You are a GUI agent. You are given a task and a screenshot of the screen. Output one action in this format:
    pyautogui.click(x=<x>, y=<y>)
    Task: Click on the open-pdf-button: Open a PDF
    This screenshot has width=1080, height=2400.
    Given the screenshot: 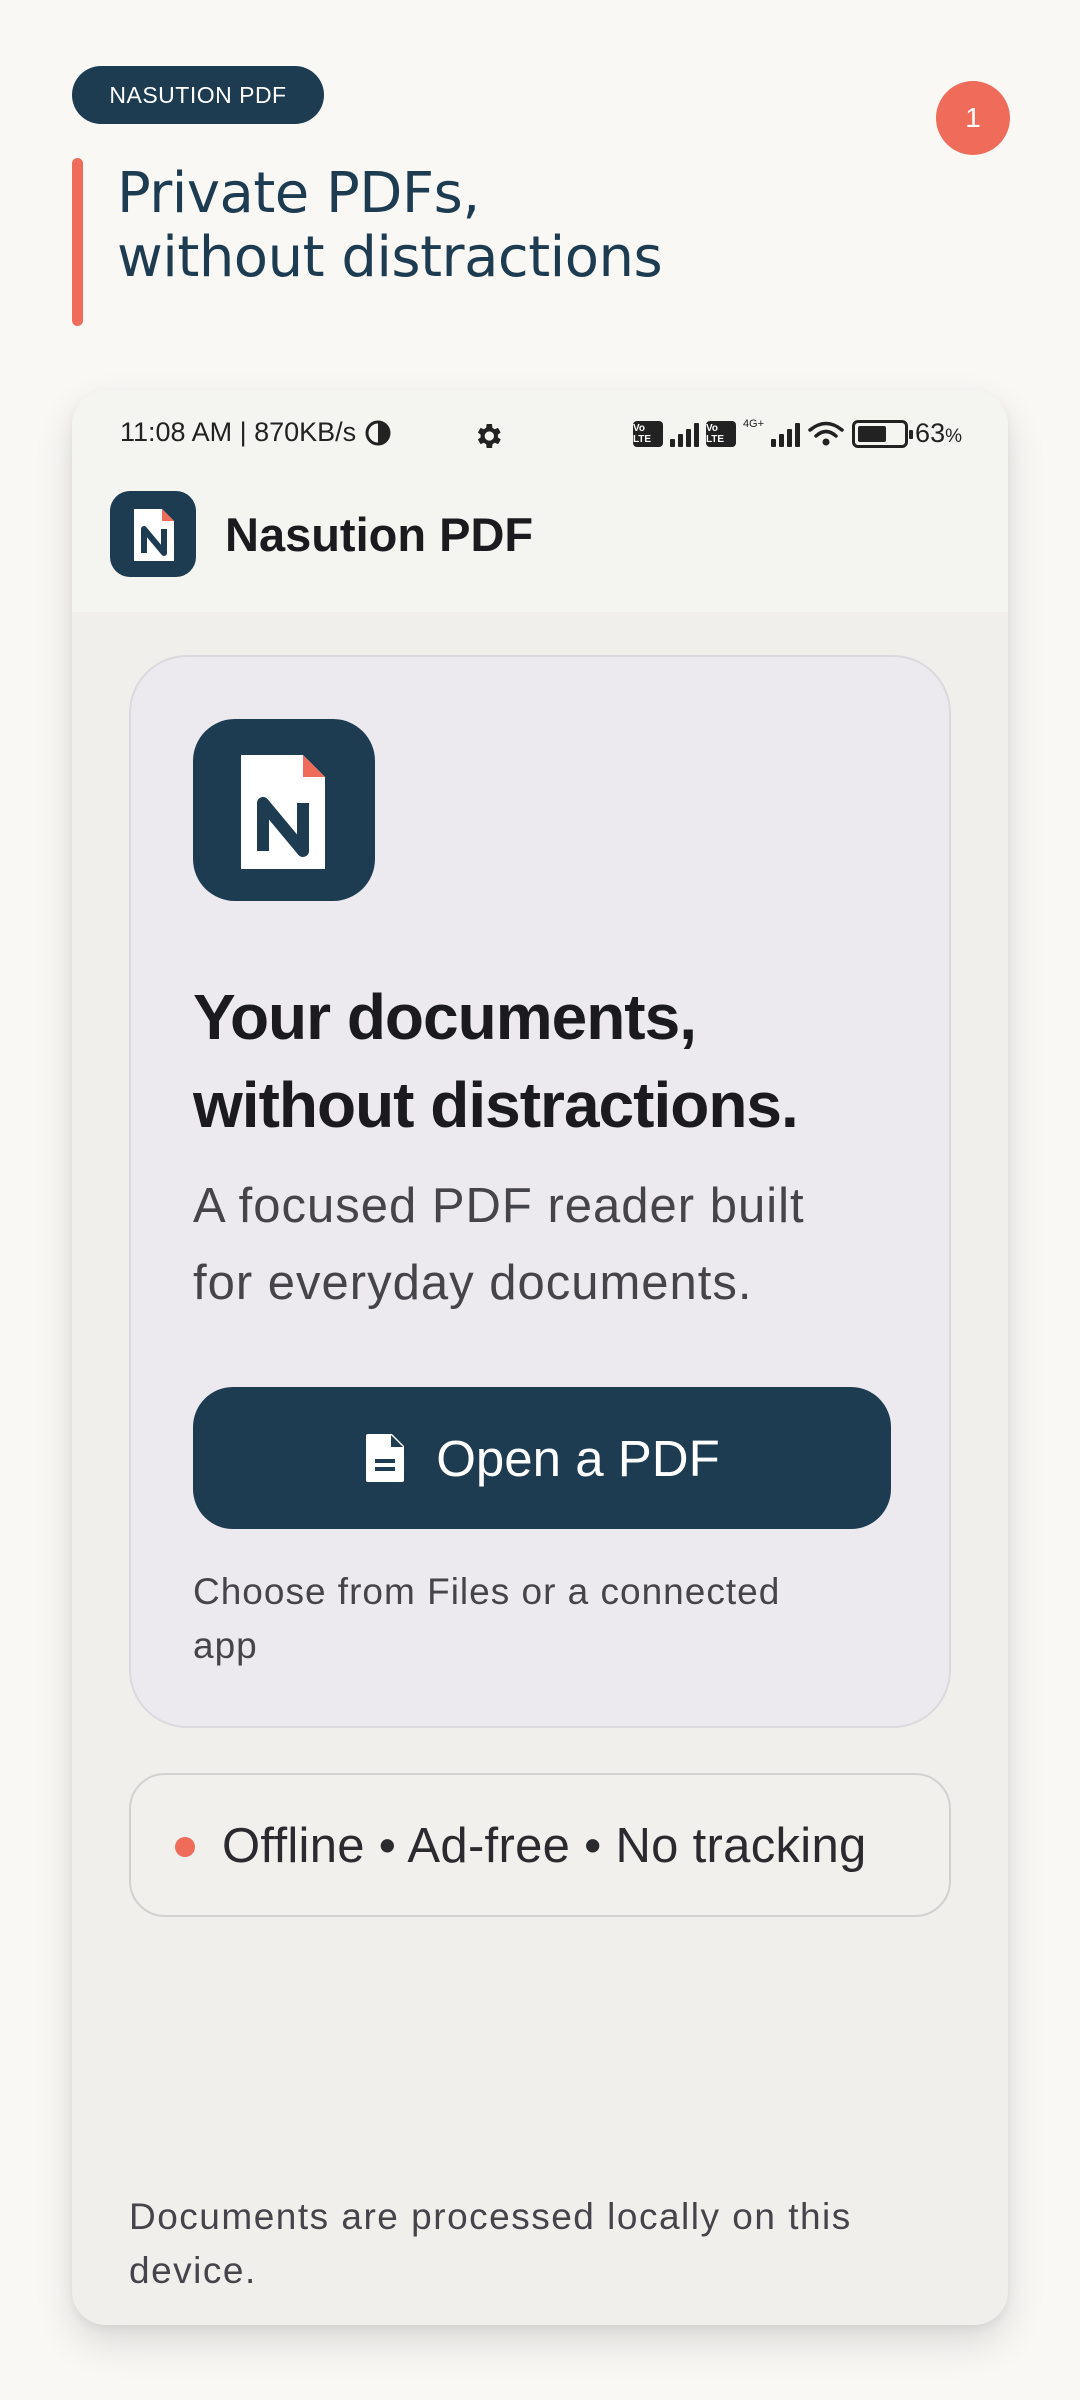 What is the action you would take?
    pyautogui.click(x=542, y=1458)
    